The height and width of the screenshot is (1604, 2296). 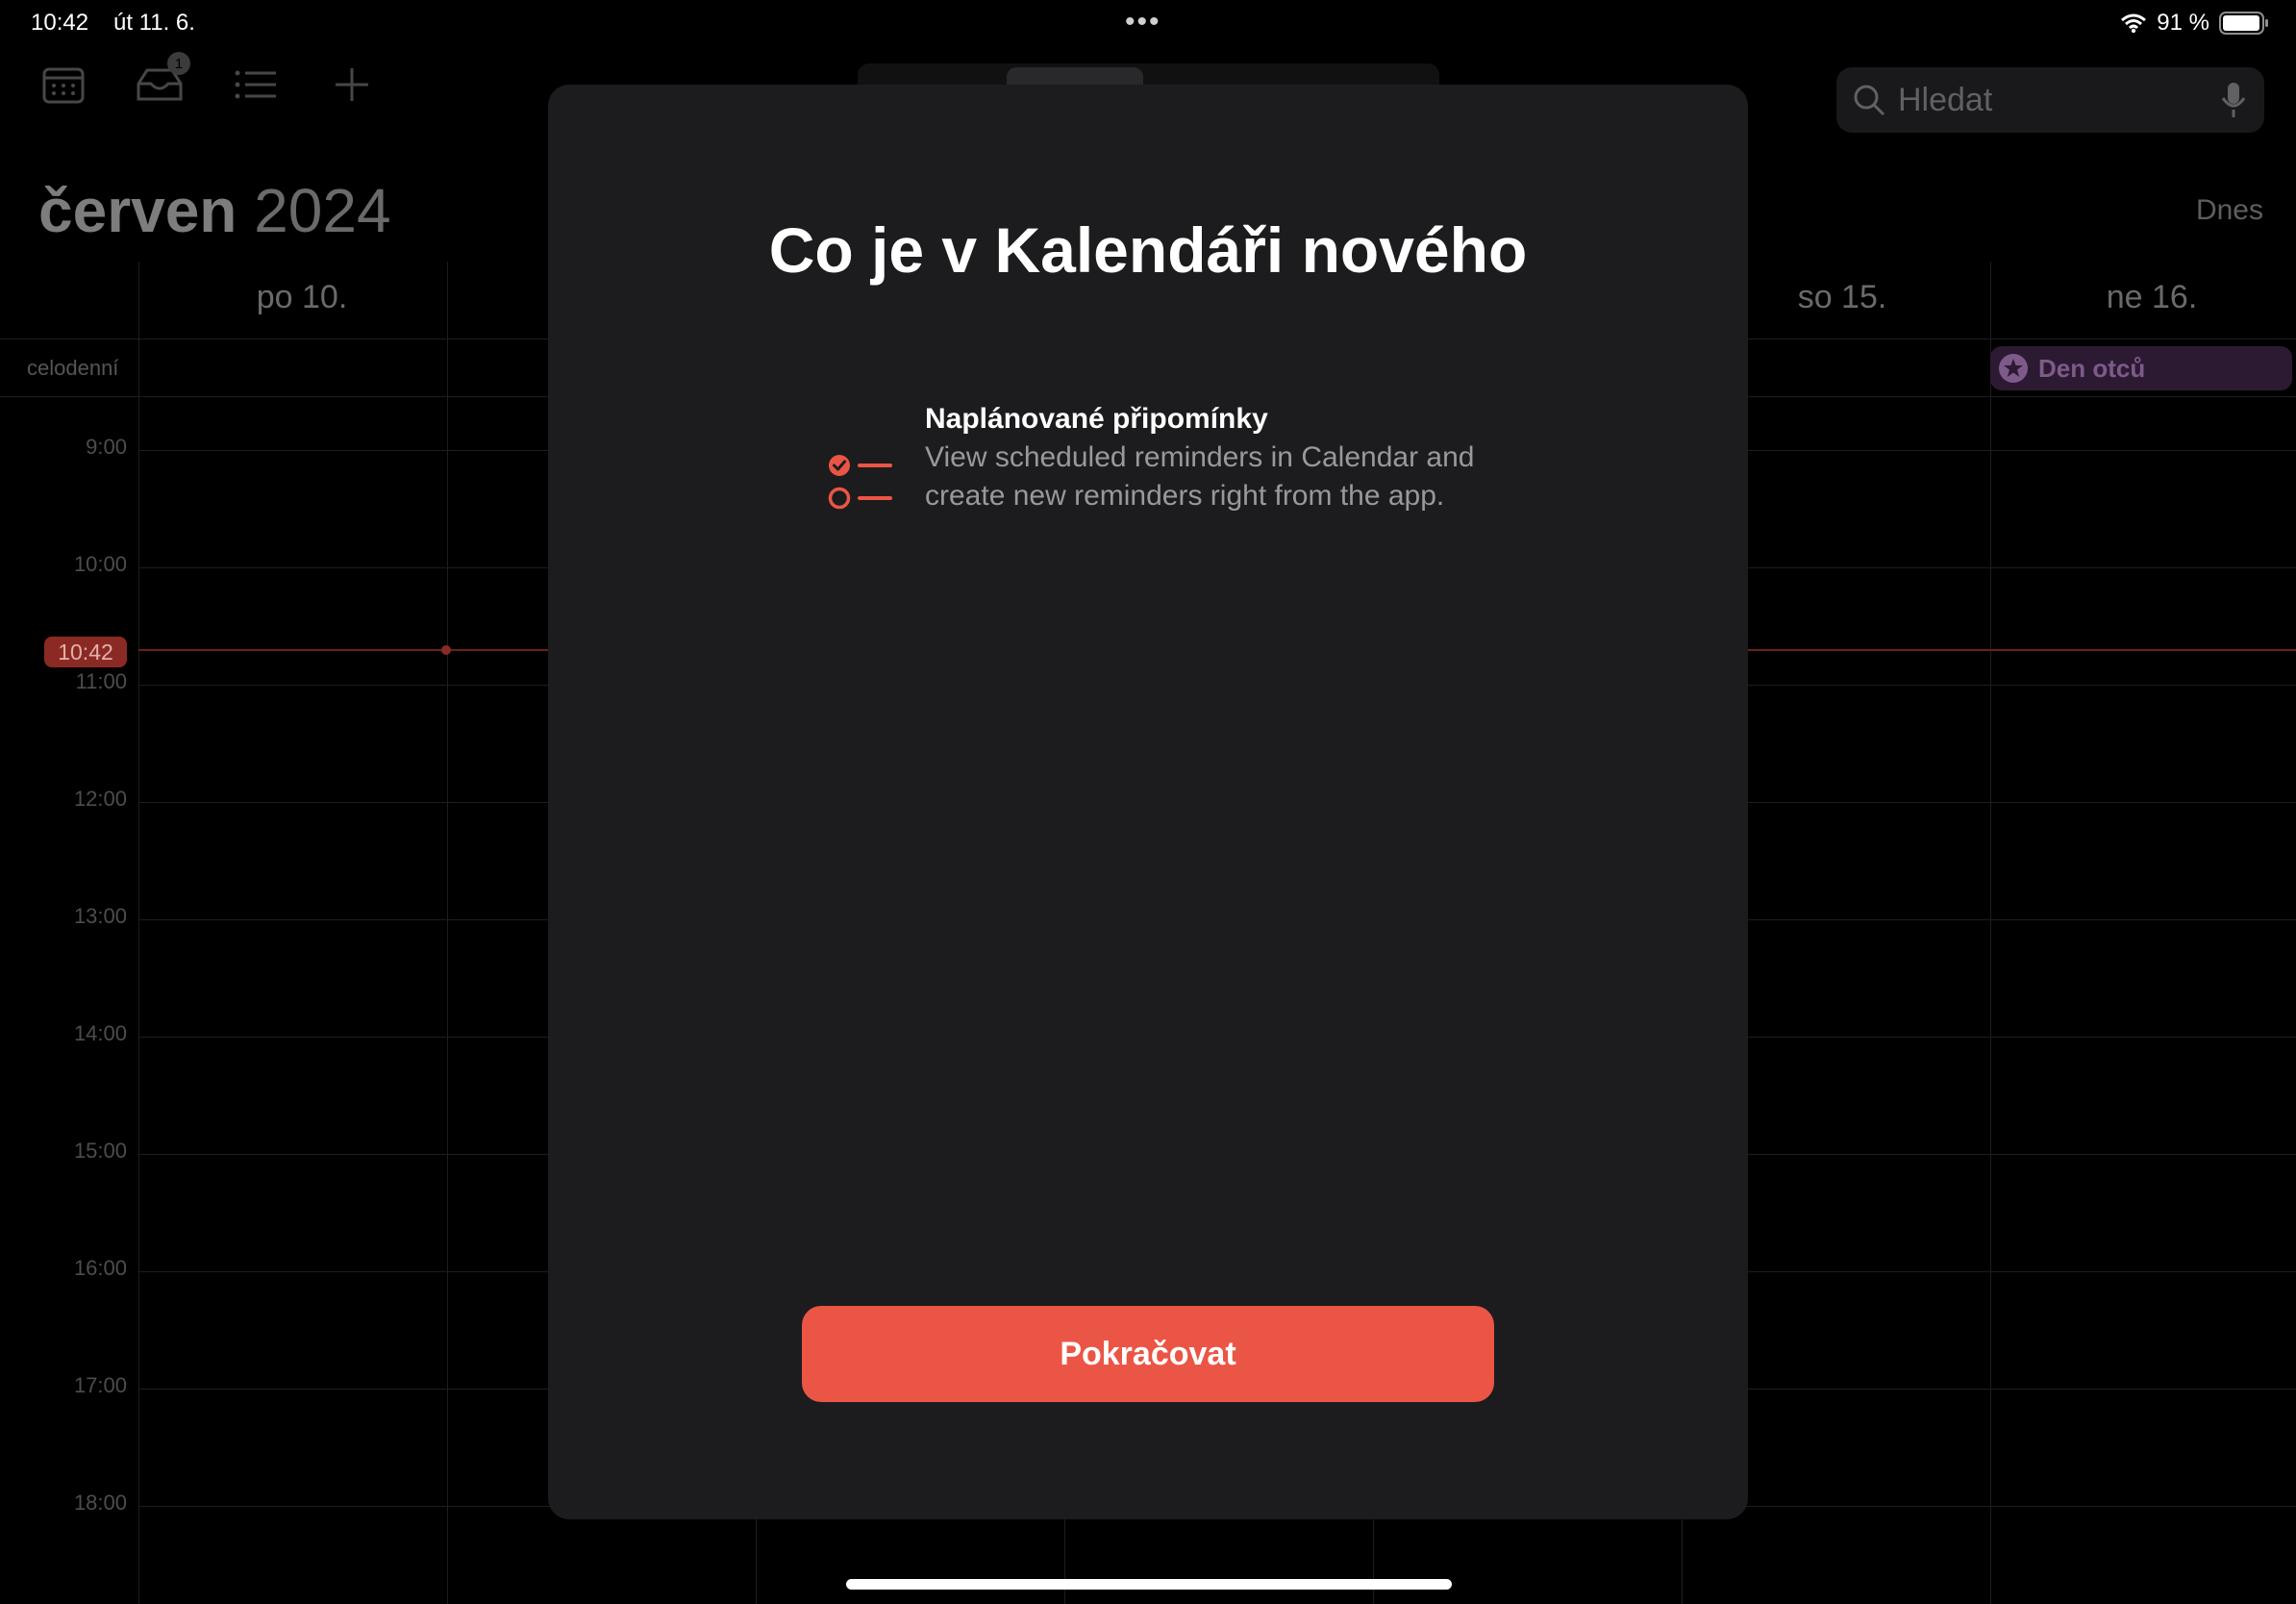 What do you see at coordinates (100, 1503) in the screenshot?
I see `hour-label: 18:00` at bounding box center [100, 1503].